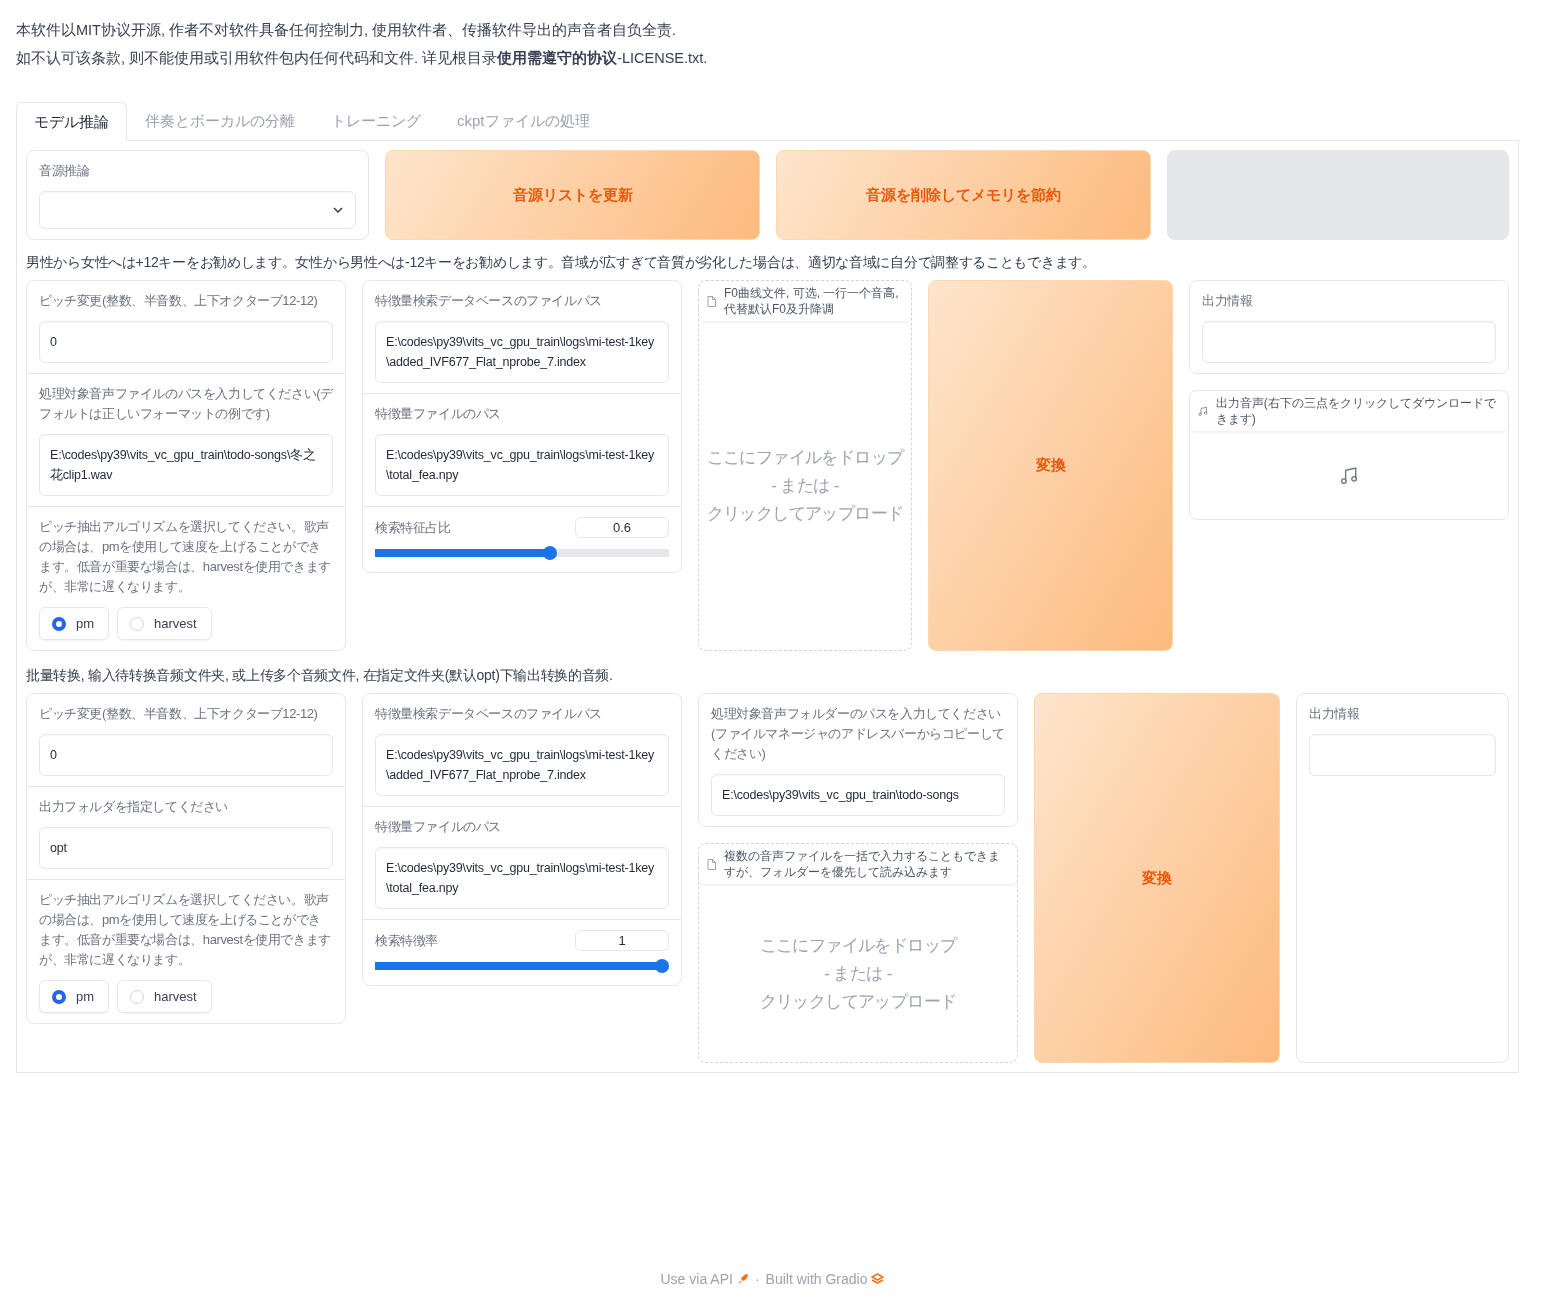 The width and height of the screenshot is (1545, 1296). Describe the element at coordinates (186, 404) in the screenshot. I see `field-label: 処理対象音声ファイルのパスを入力してください(デフォルトは正しいフォーマットの例です)` at that location.